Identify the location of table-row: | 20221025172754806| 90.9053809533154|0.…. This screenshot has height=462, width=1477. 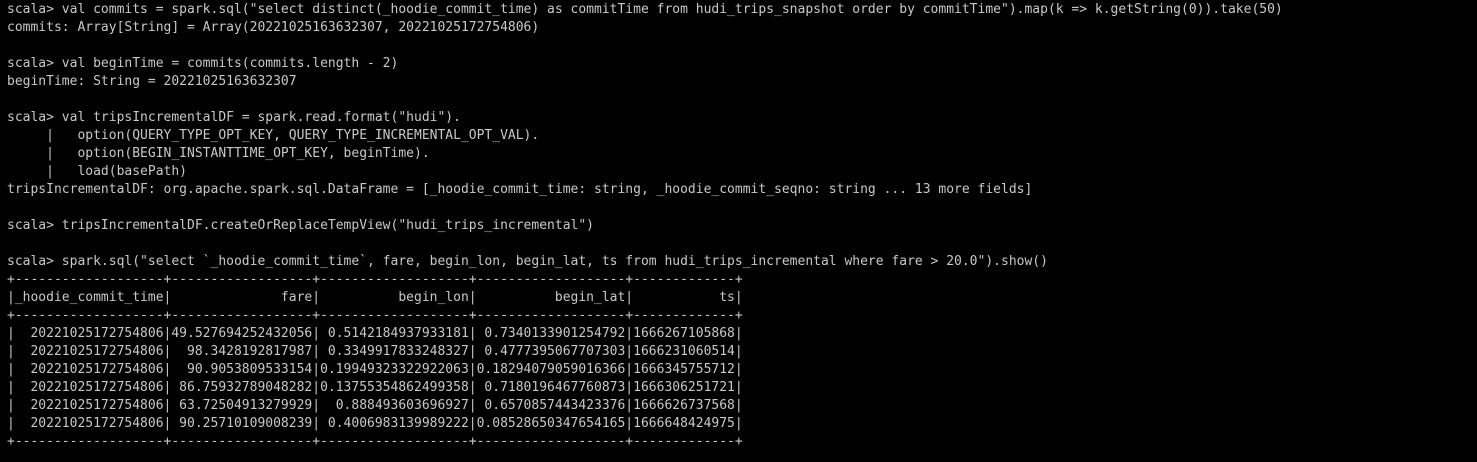
(375, 369).